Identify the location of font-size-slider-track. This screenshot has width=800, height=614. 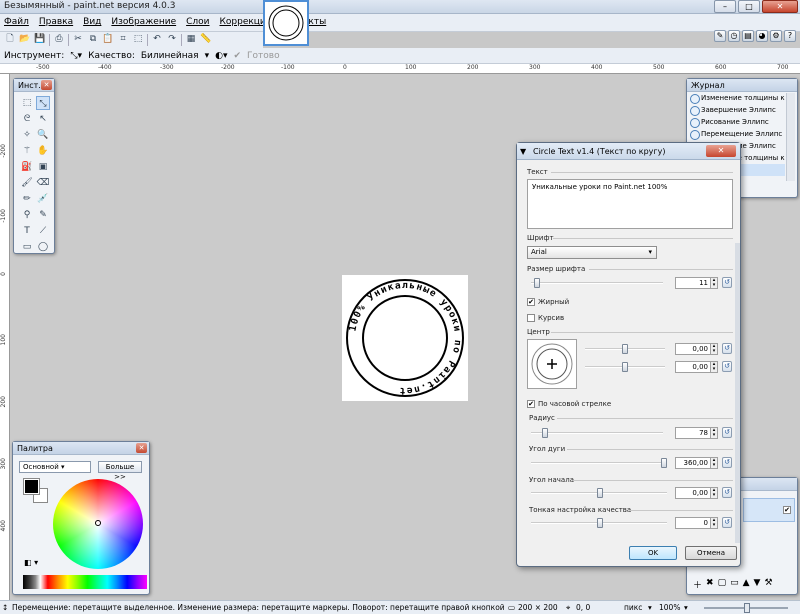
(597, 283).